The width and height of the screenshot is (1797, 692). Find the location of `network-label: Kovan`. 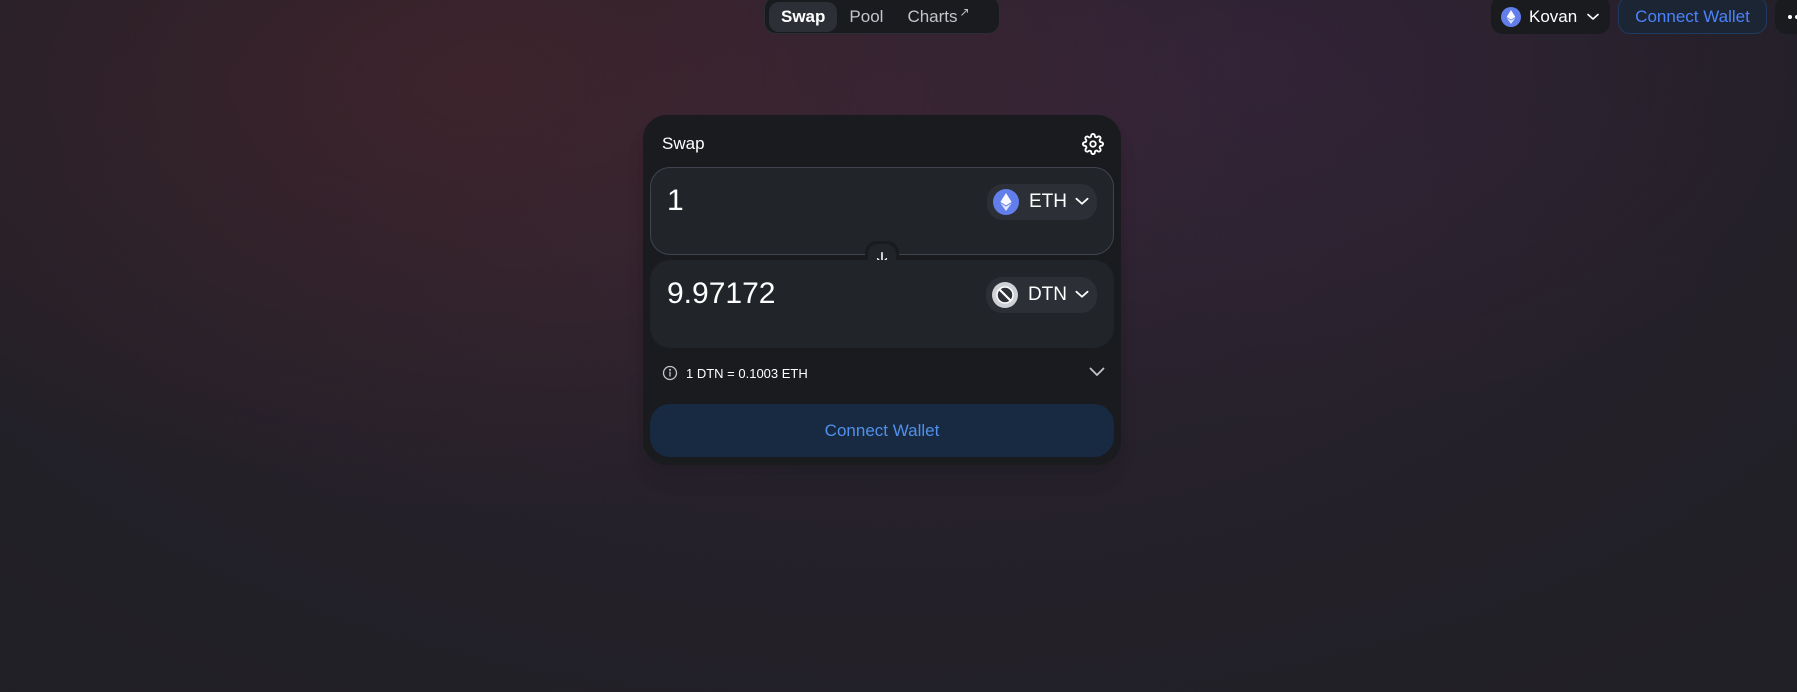

network-label: Kovan is located at coordinates (1553, 16).